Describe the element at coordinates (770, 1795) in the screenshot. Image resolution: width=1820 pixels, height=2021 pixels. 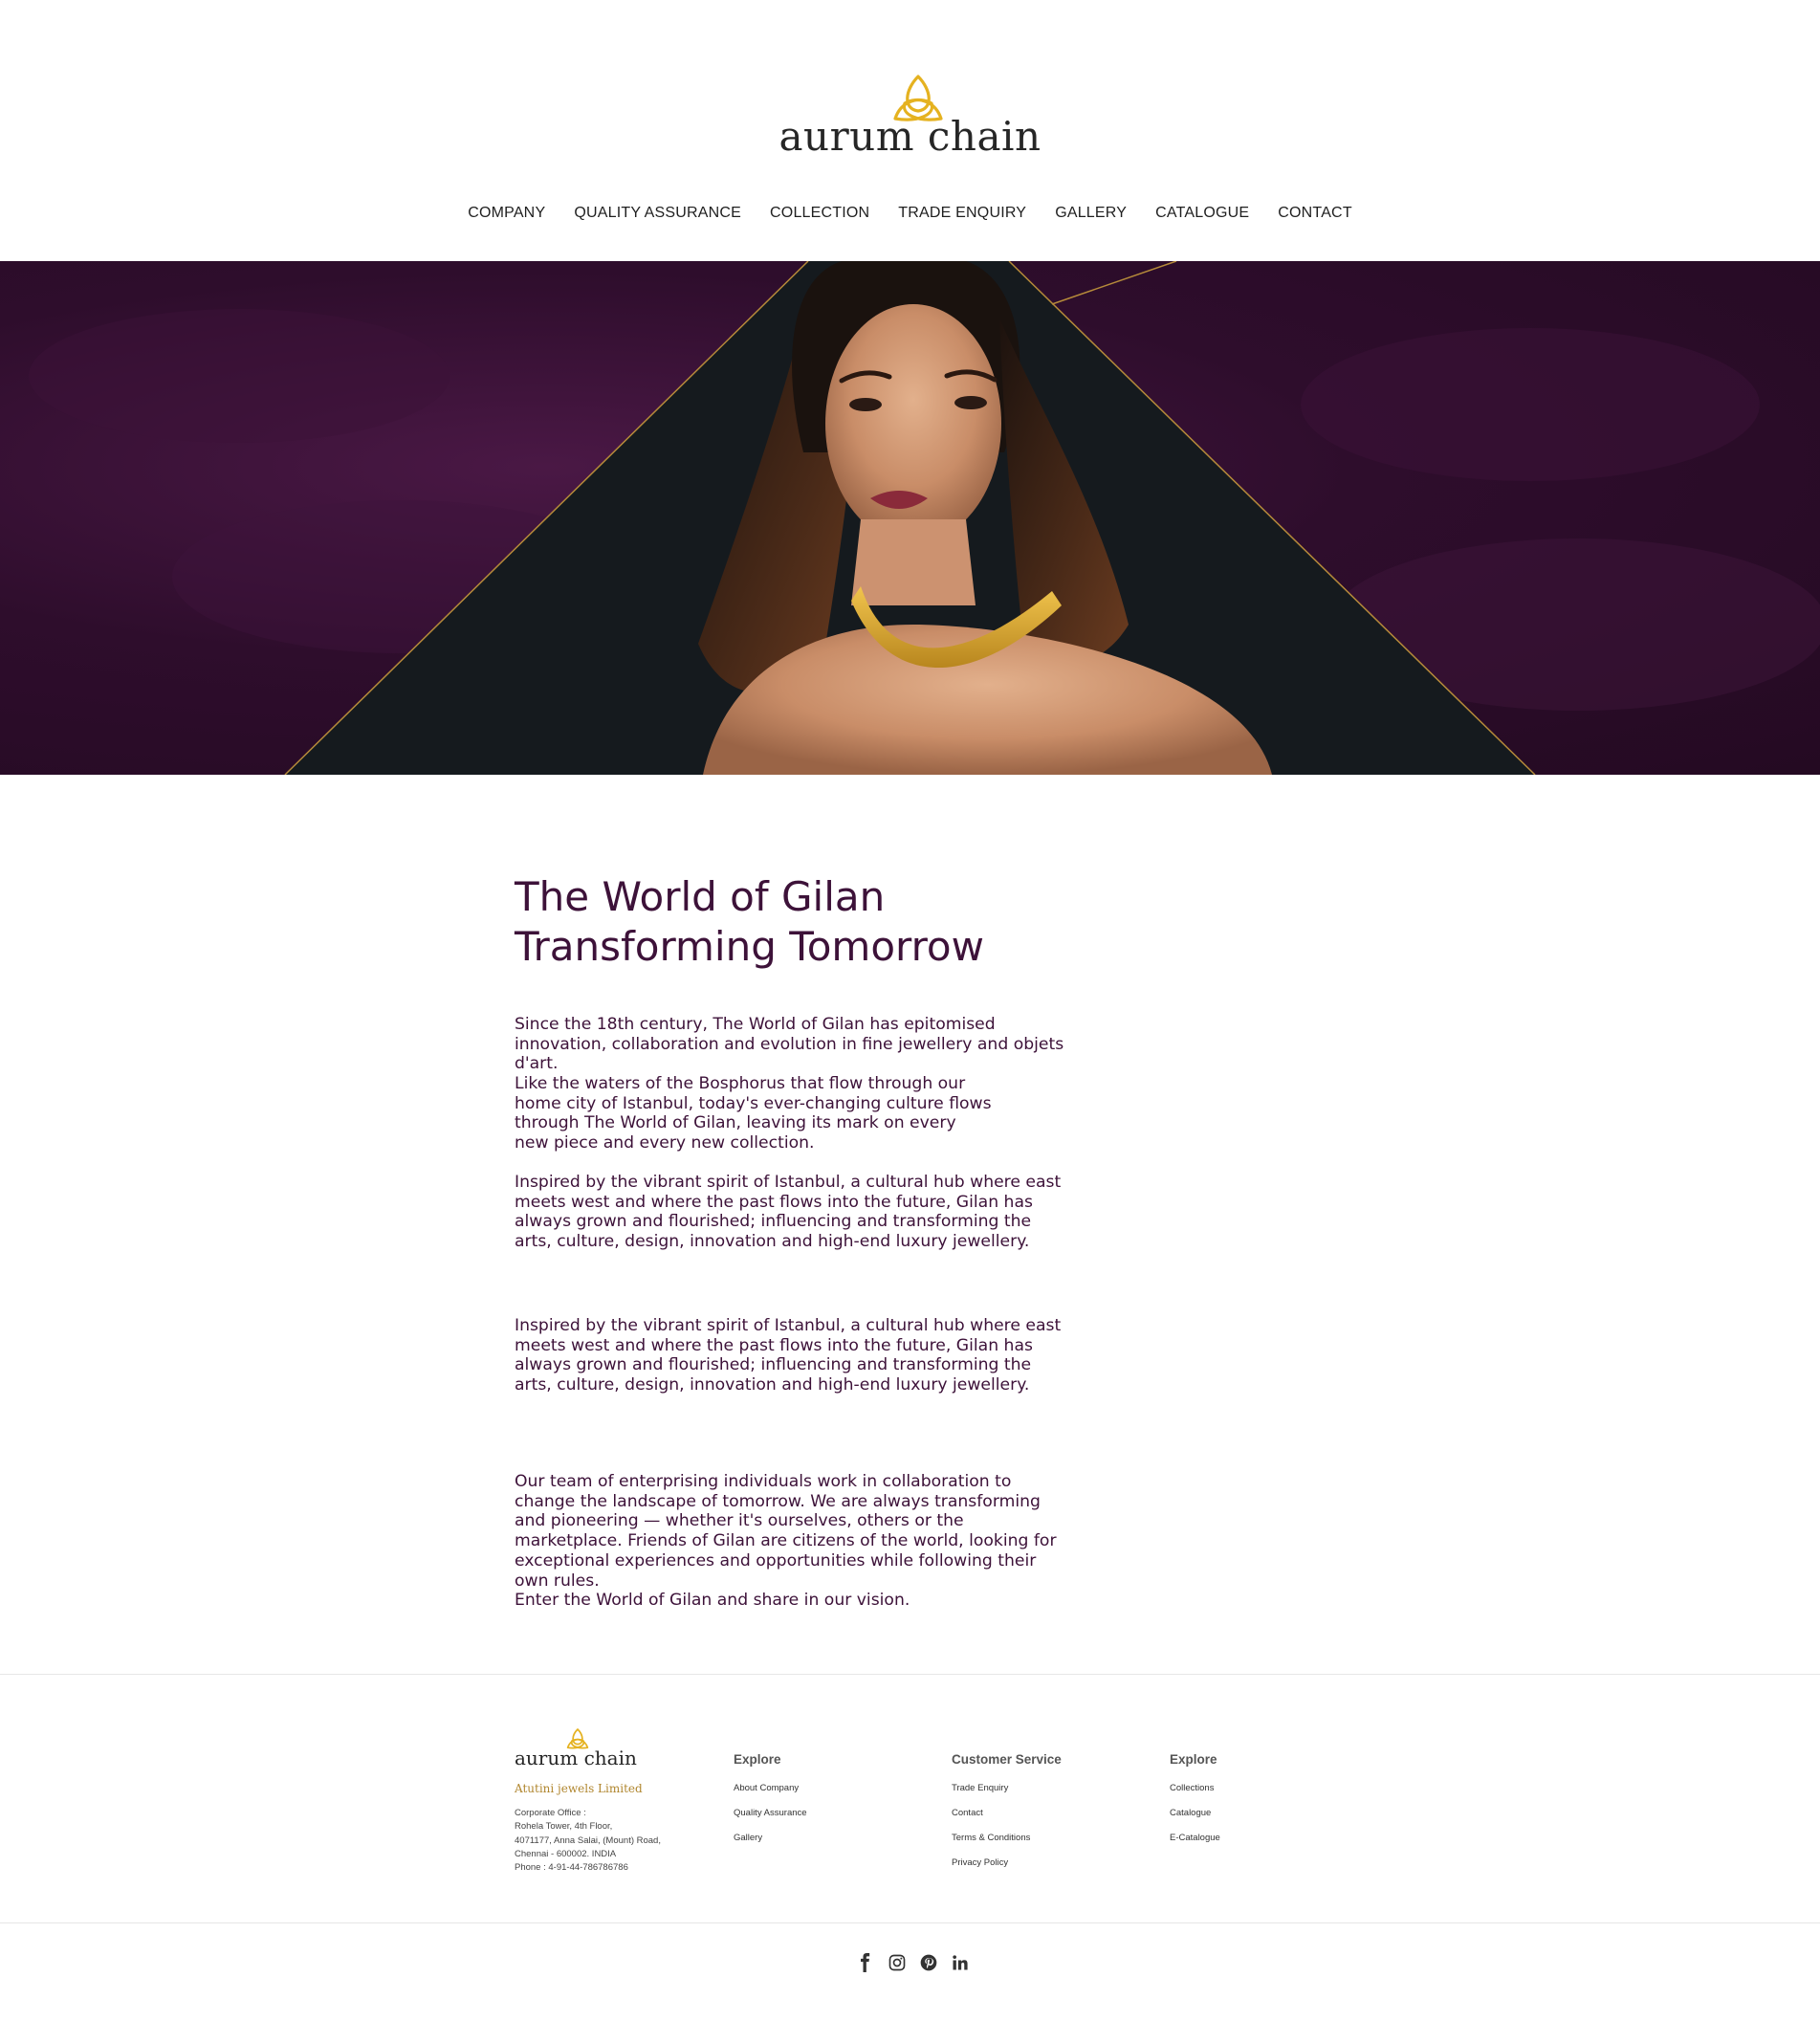
I see `footer-link-about-company: About Company` at that location.